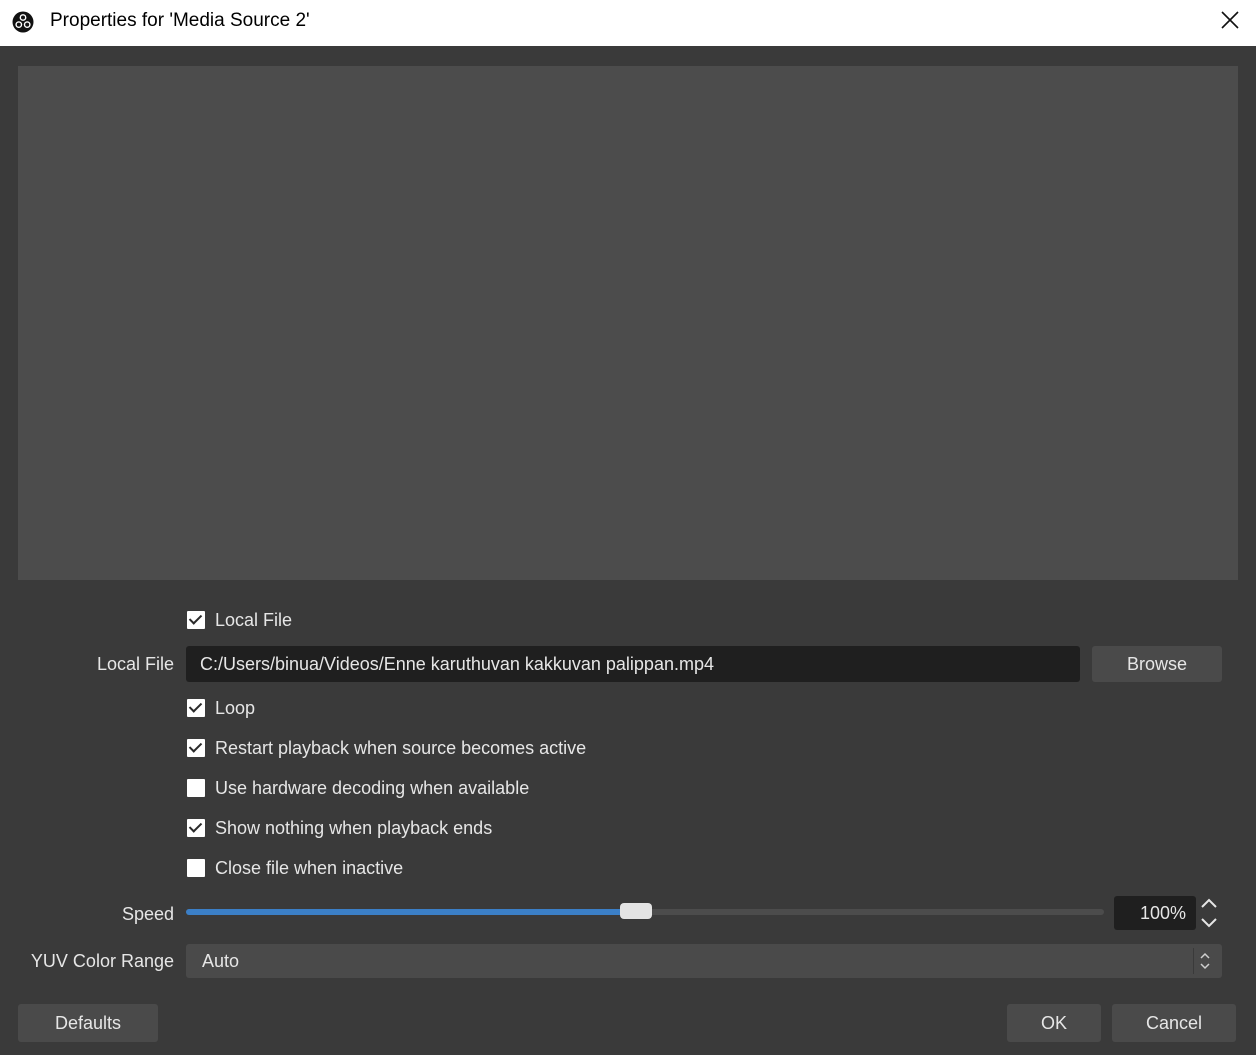  What do you see at coordinates (1174, 1023) in the screenshot?
I see `cancel-button: Cancel` at bounding box center [1174, 1023].